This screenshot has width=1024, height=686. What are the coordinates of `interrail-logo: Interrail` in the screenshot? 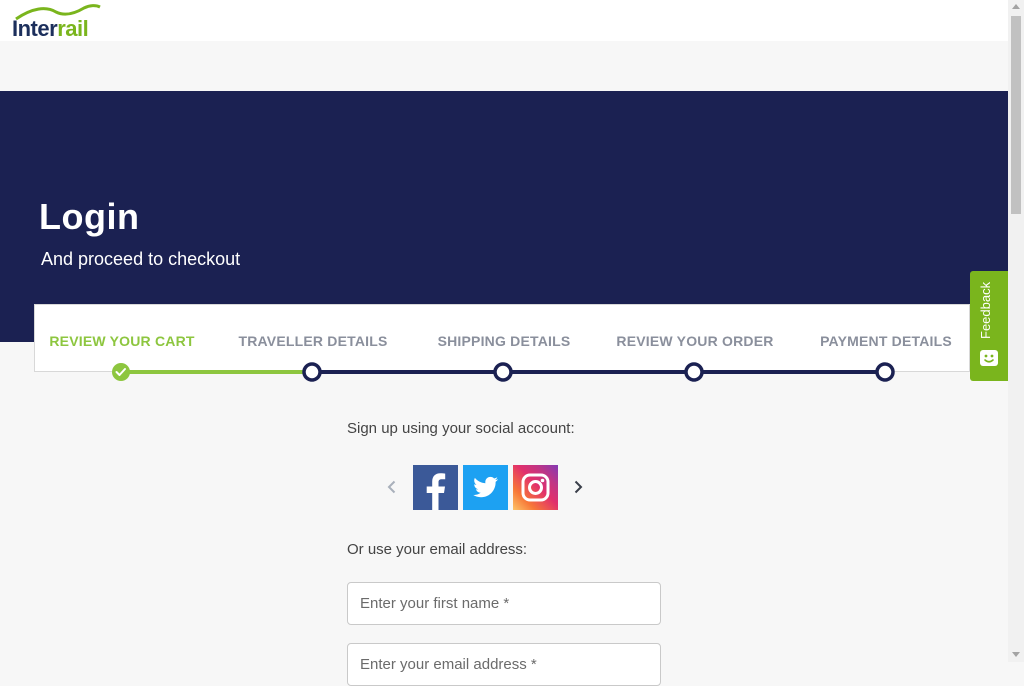 It's located at (57, 22).